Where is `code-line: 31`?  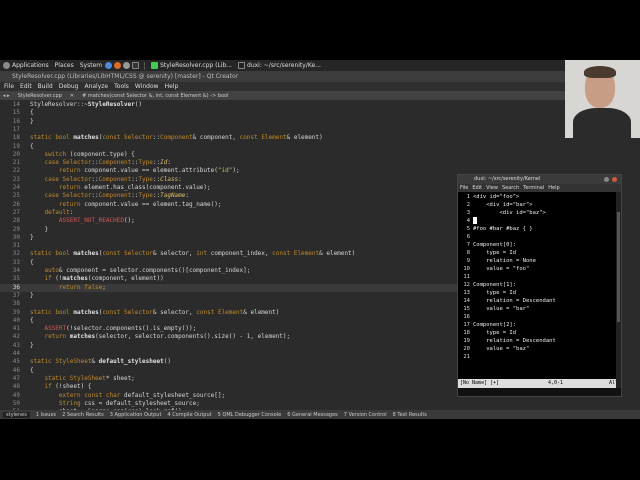
code-line: 31 is located at coordinates (230, 246).